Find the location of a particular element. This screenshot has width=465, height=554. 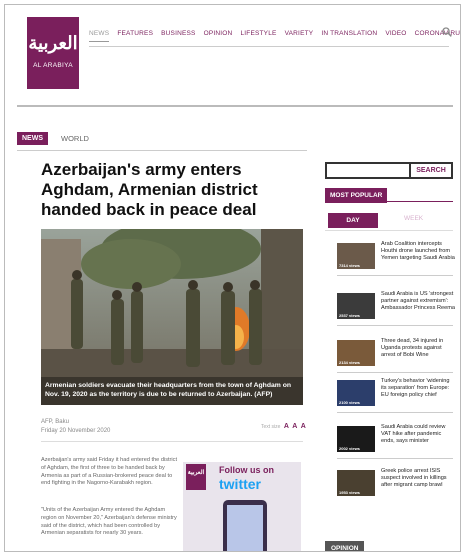

promo-follow-text: Follow us on is located at coordinates (246, 470).